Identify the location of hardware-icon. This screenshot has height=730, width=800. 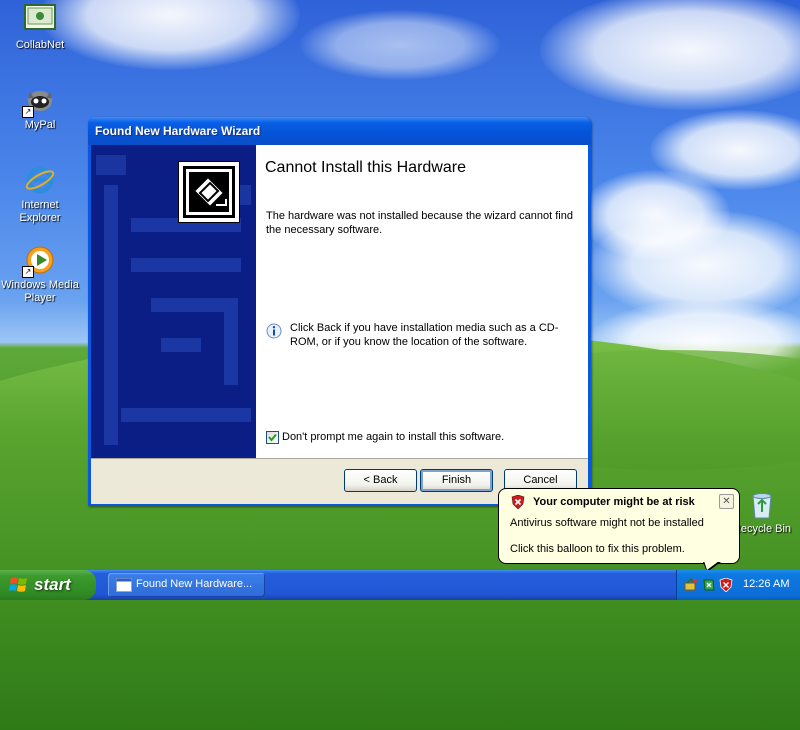
(209, 192).